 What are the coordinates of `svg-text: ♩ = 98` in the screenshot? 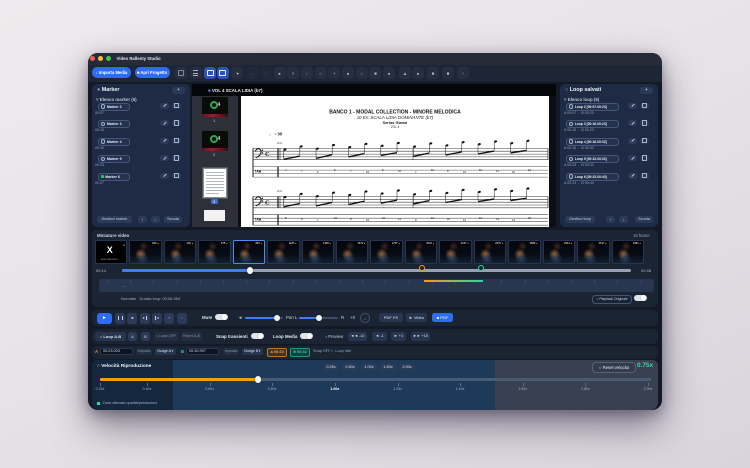 It's located at (275, 134).